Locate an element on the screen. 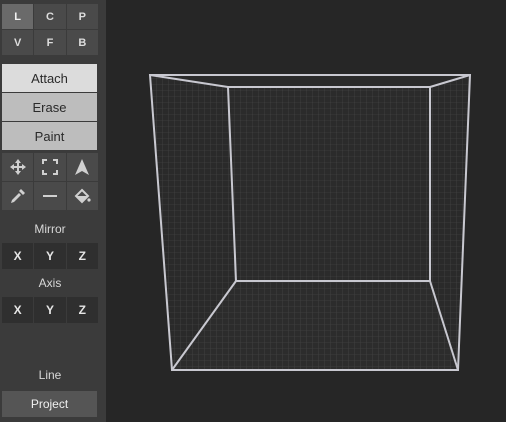 The image size is (506, 422). axis-button-grid: X Y Z is located at coordinates (50, 310).